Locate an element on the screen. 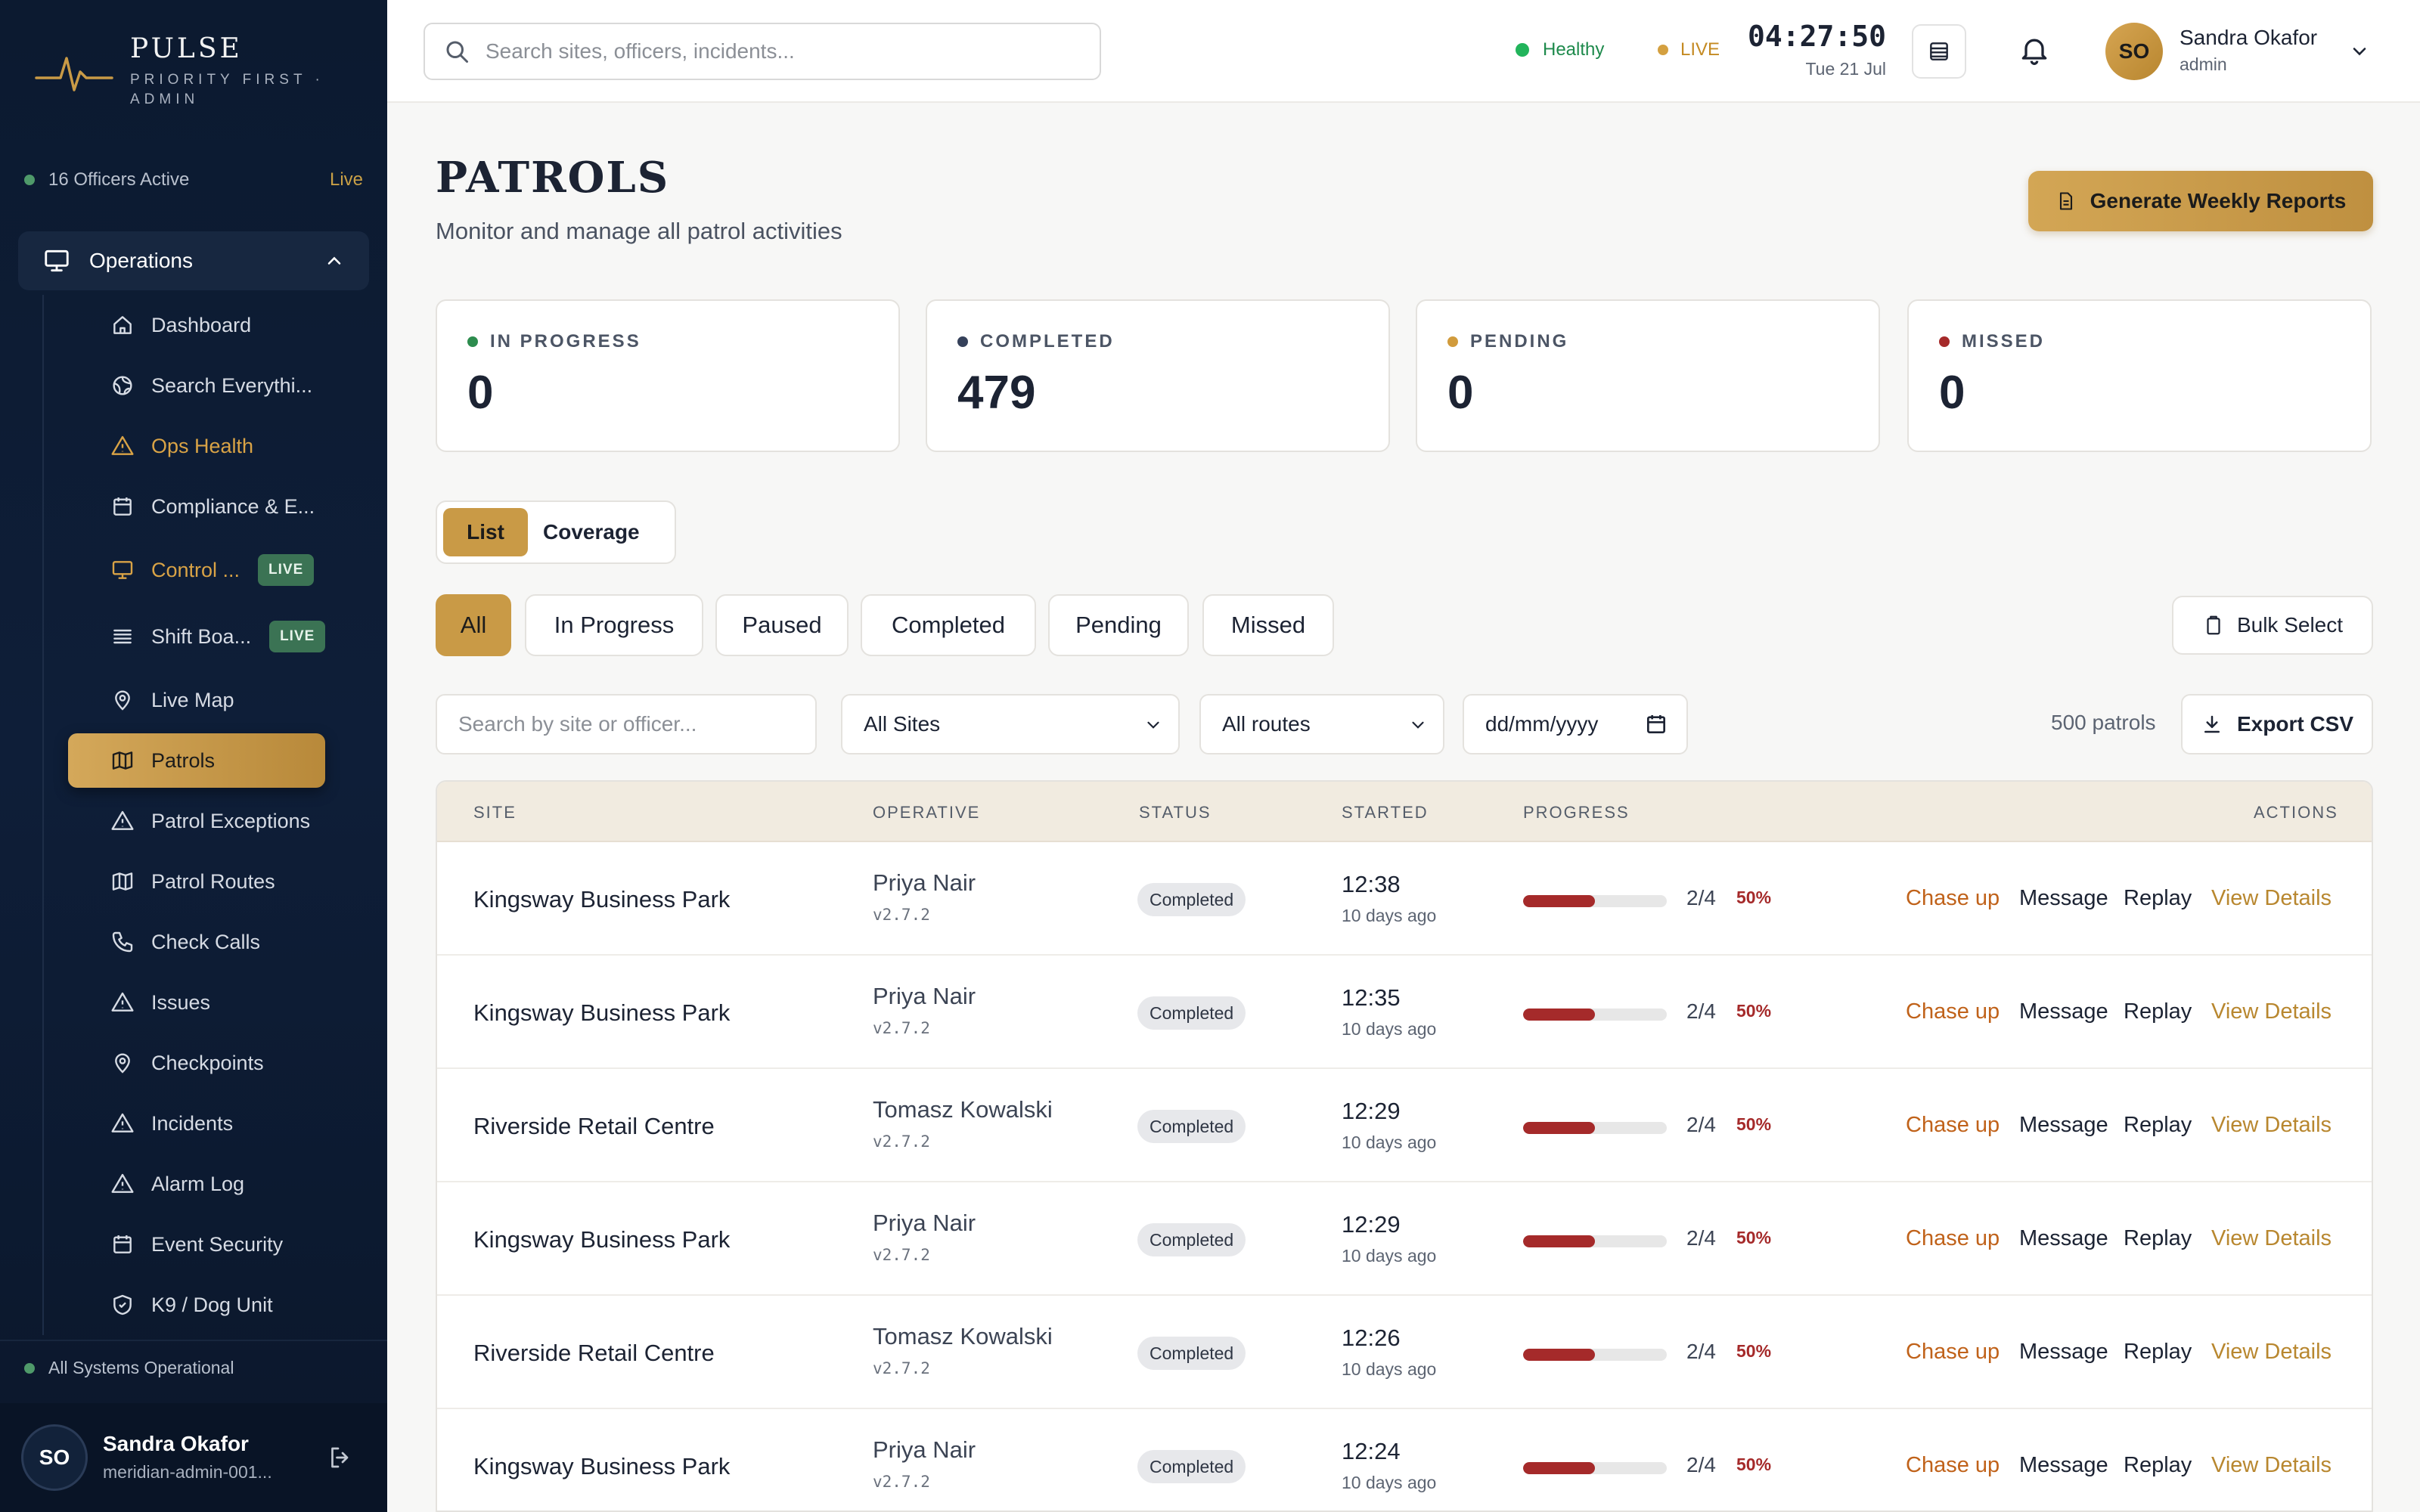  sites-select: All Sites is located at coordinates (1011, 724).